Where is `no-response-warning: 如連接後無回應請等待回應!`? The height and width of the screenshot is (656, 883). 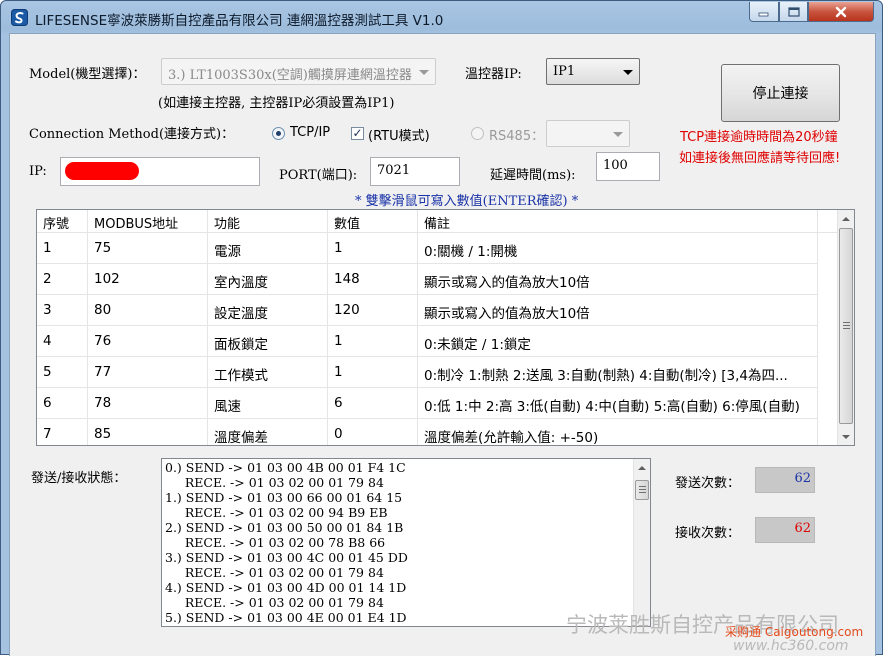 no-response-warning: 如連接後無回應請等待回應! is located at coordinates (760, 158).